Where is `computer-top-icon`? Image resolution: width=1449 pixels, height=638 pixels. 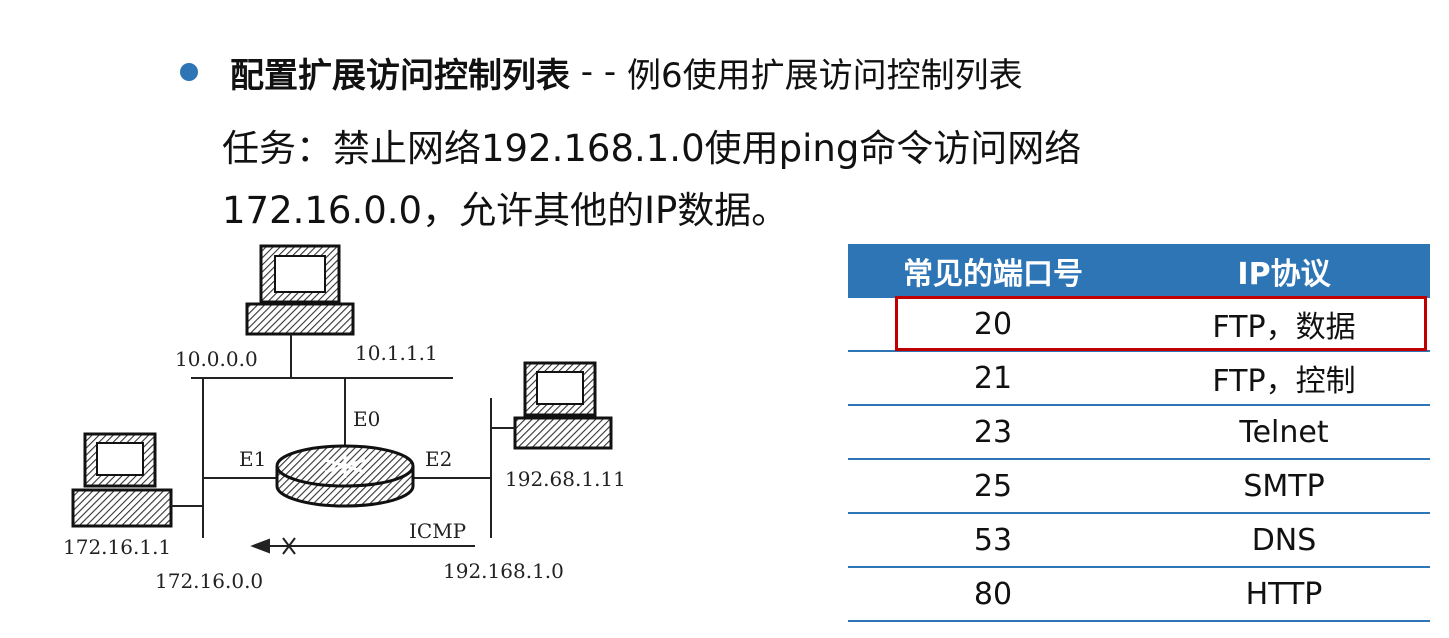 computer-top-icon is located at coordinates (300, 290).